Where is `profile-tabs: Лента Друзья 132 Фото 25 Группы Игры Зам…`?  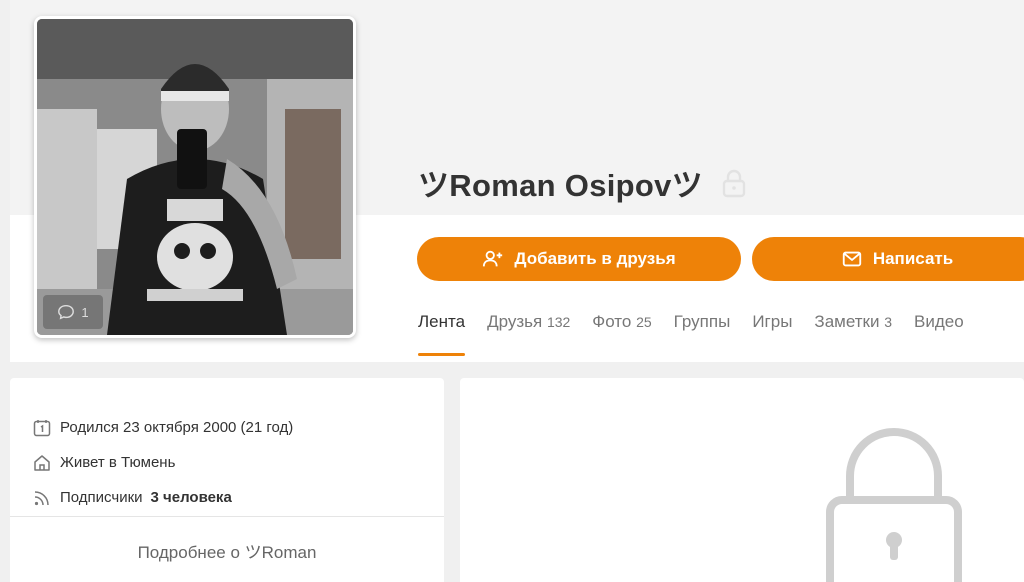 profile-tabs: Лента Друзья 132 Фото 25 Группы Игры Зам… is located at coordinates (691, 334).